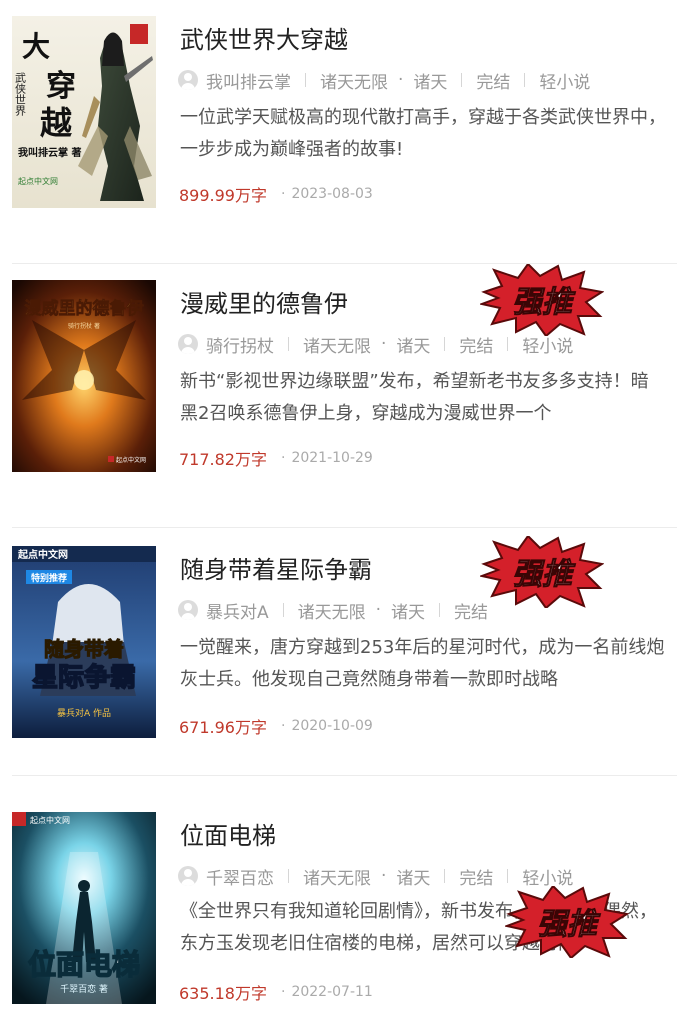  Describe the element at coordinates (223, 727) in the screenshot. I see `word-count: 671.96万字` at that location.